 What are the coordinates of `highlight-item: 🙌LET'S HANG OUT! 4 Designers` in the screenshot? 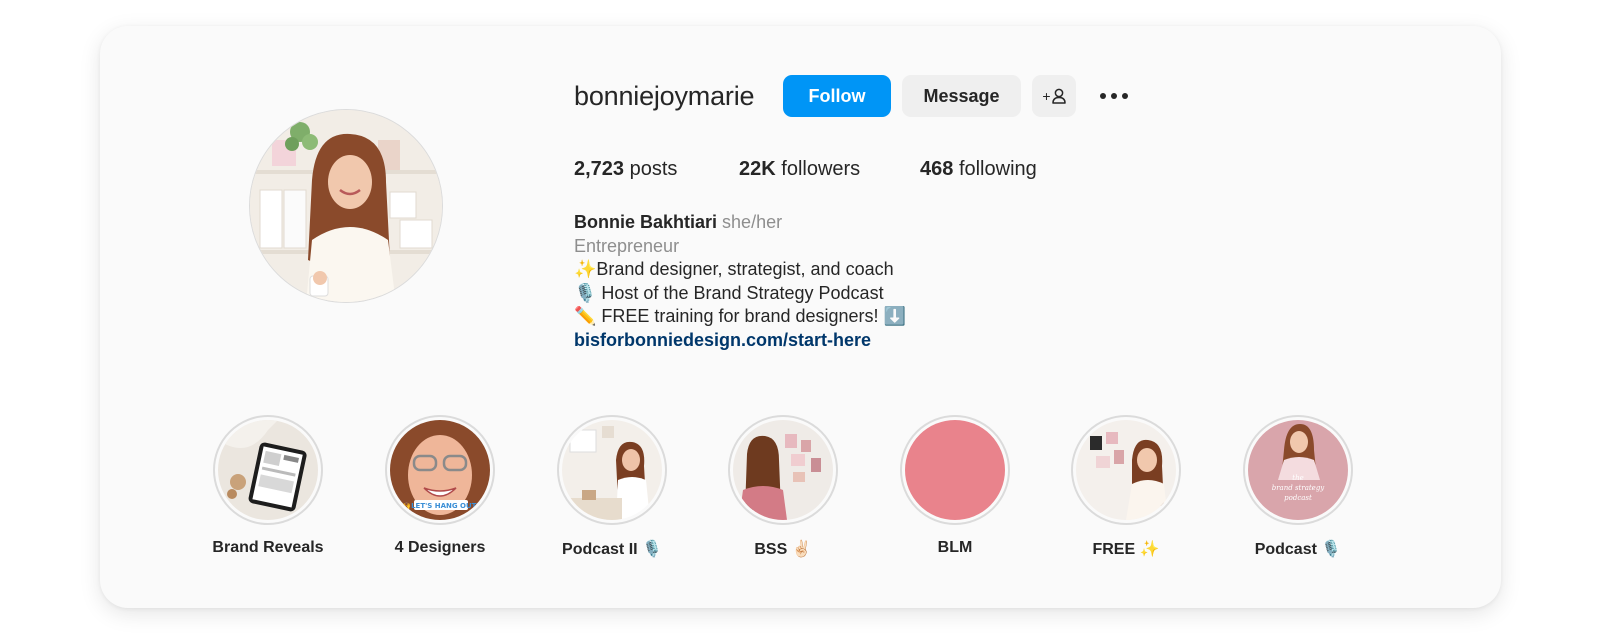 It's located at (440, 486).